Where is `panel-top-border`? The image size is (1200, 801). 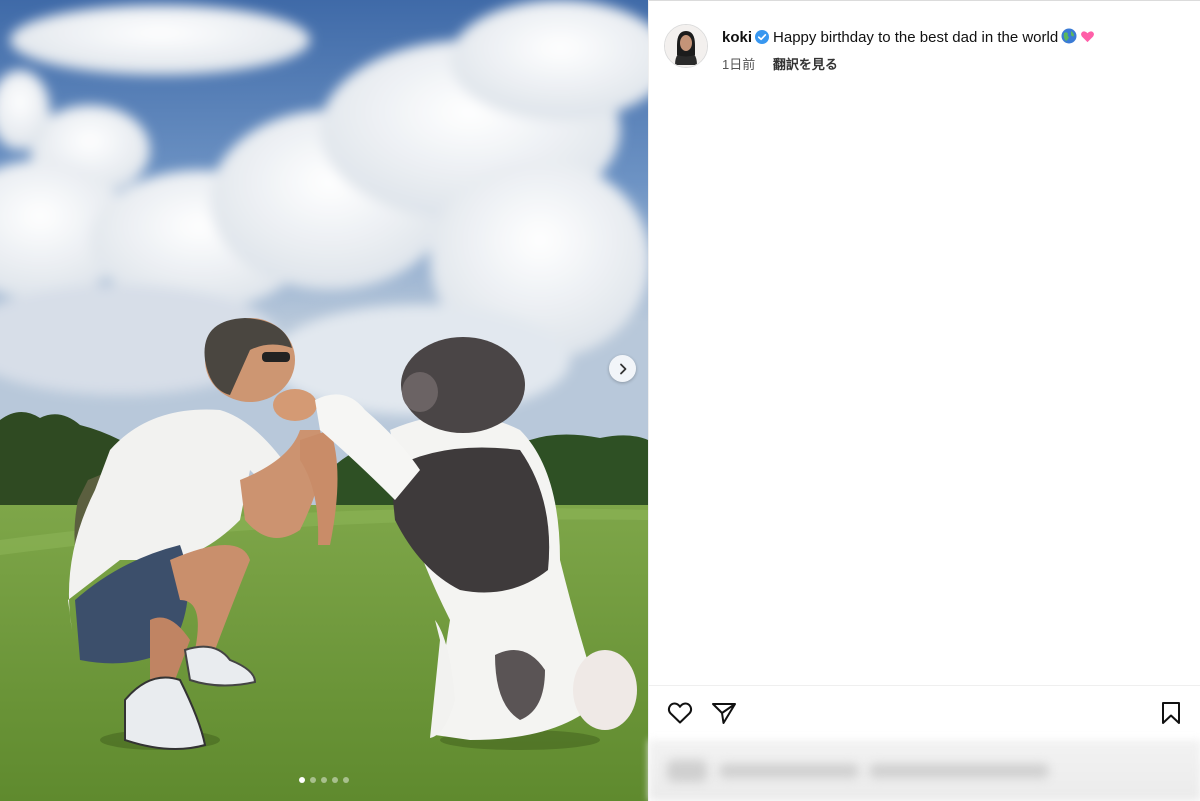
panel-top-border is located at coordinates (924, 0).